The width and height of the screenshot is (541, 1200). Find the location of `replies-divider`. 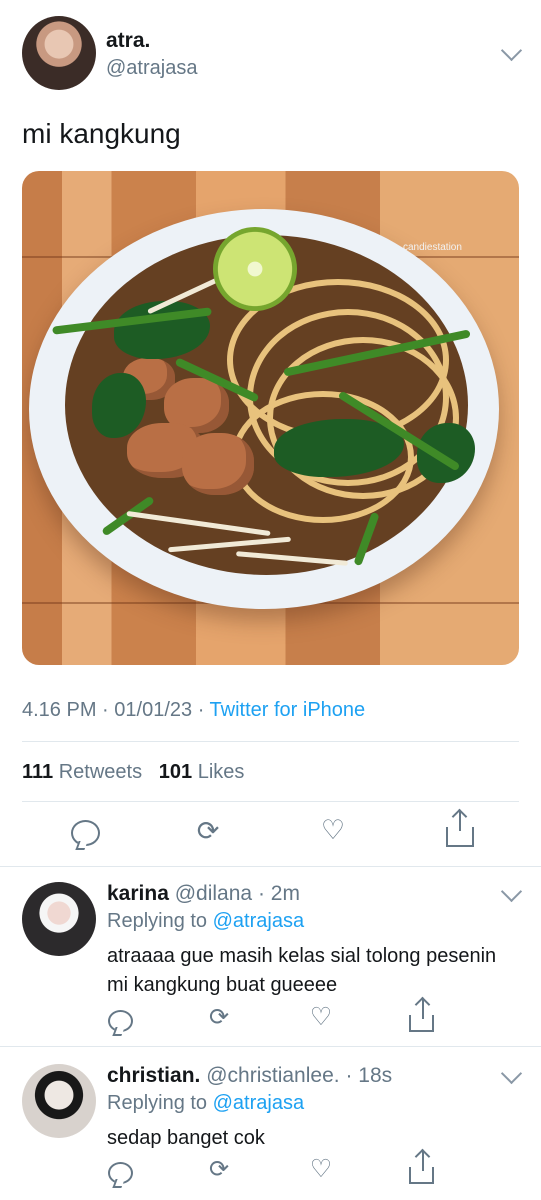

replies-divider is located at coordinates (270, 866).